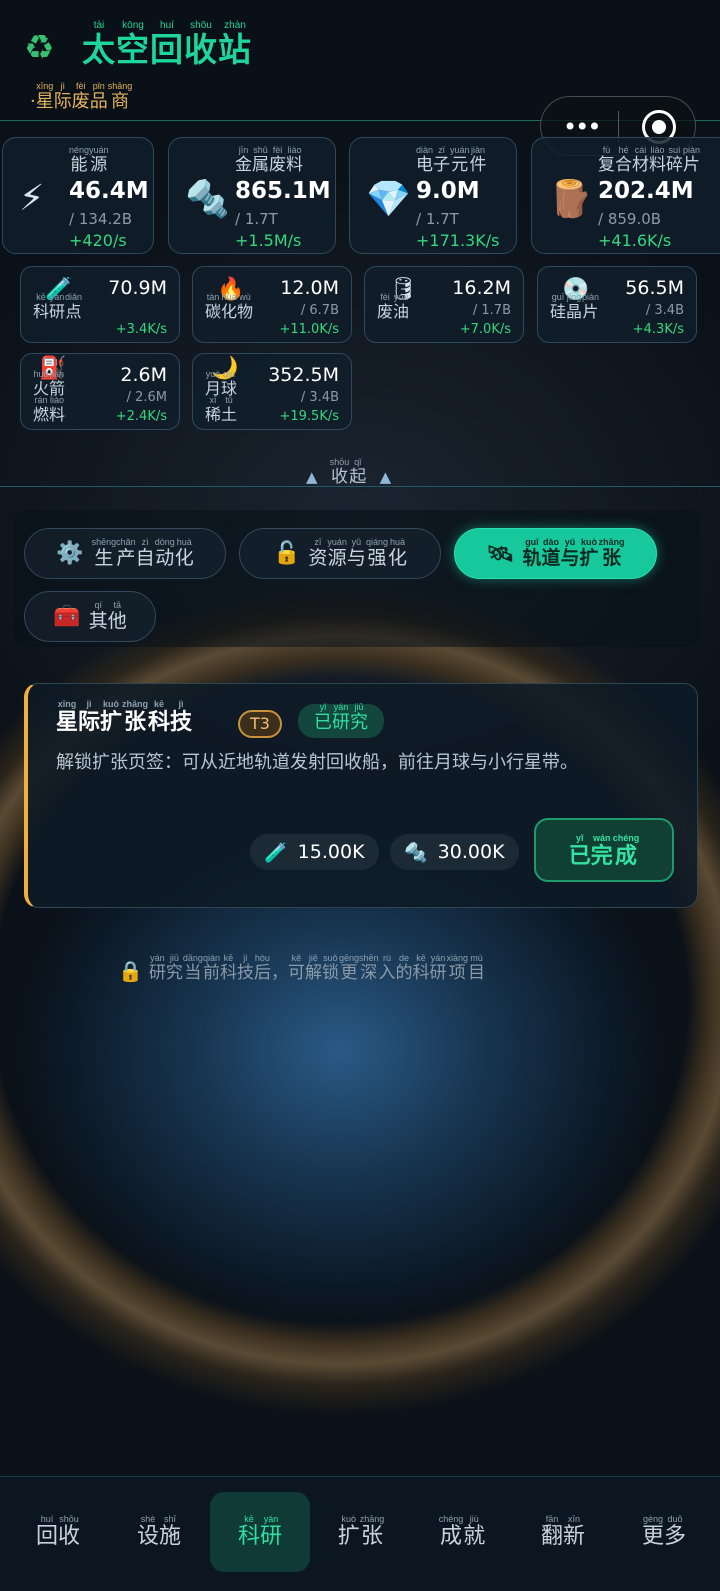  Describe the element at coordinates (58, 306) in the screenshot. I see `resource-label: 科kē研yán点diǎn` at that location.